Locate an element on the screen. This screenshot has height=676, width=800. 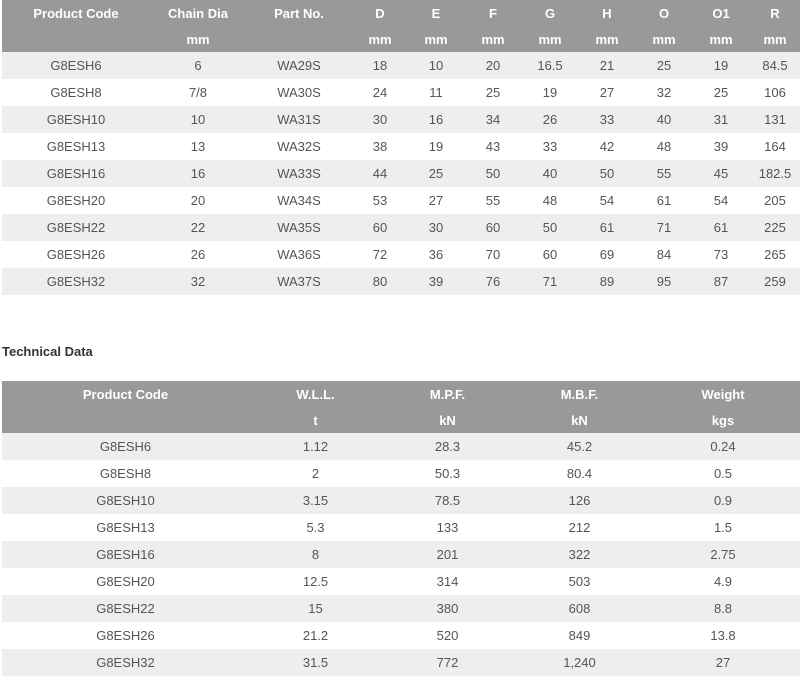
dimensions-table-cell: 54 is located at coordinates (607, 200).